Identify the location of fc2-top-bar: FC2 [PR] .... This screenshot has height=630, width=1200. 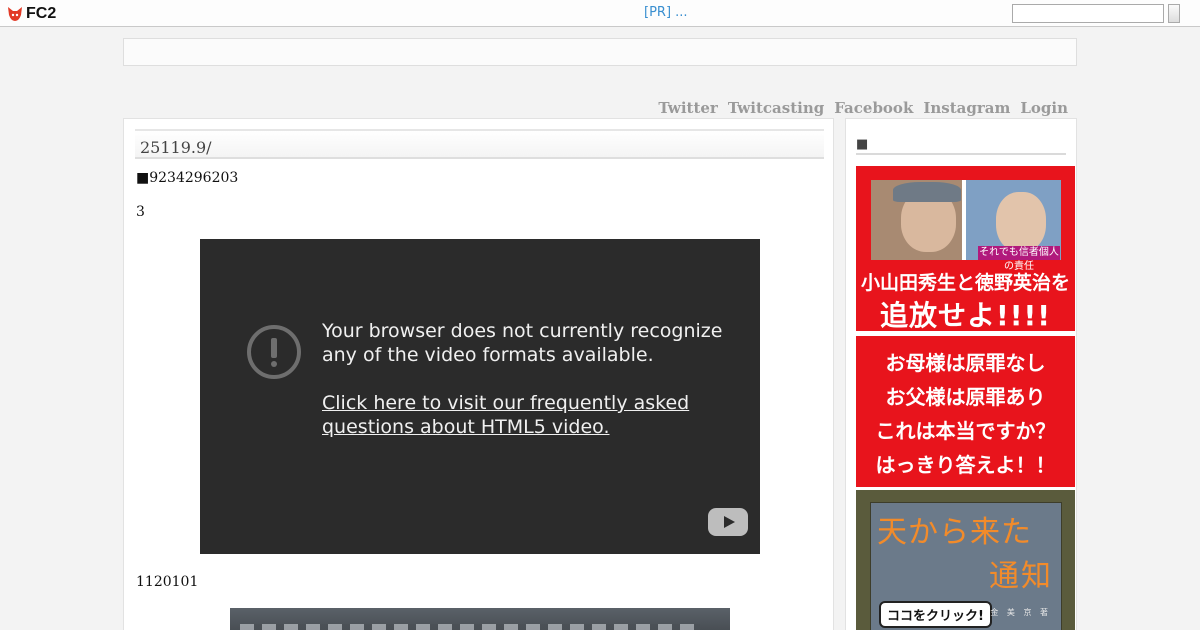
(600, 13).